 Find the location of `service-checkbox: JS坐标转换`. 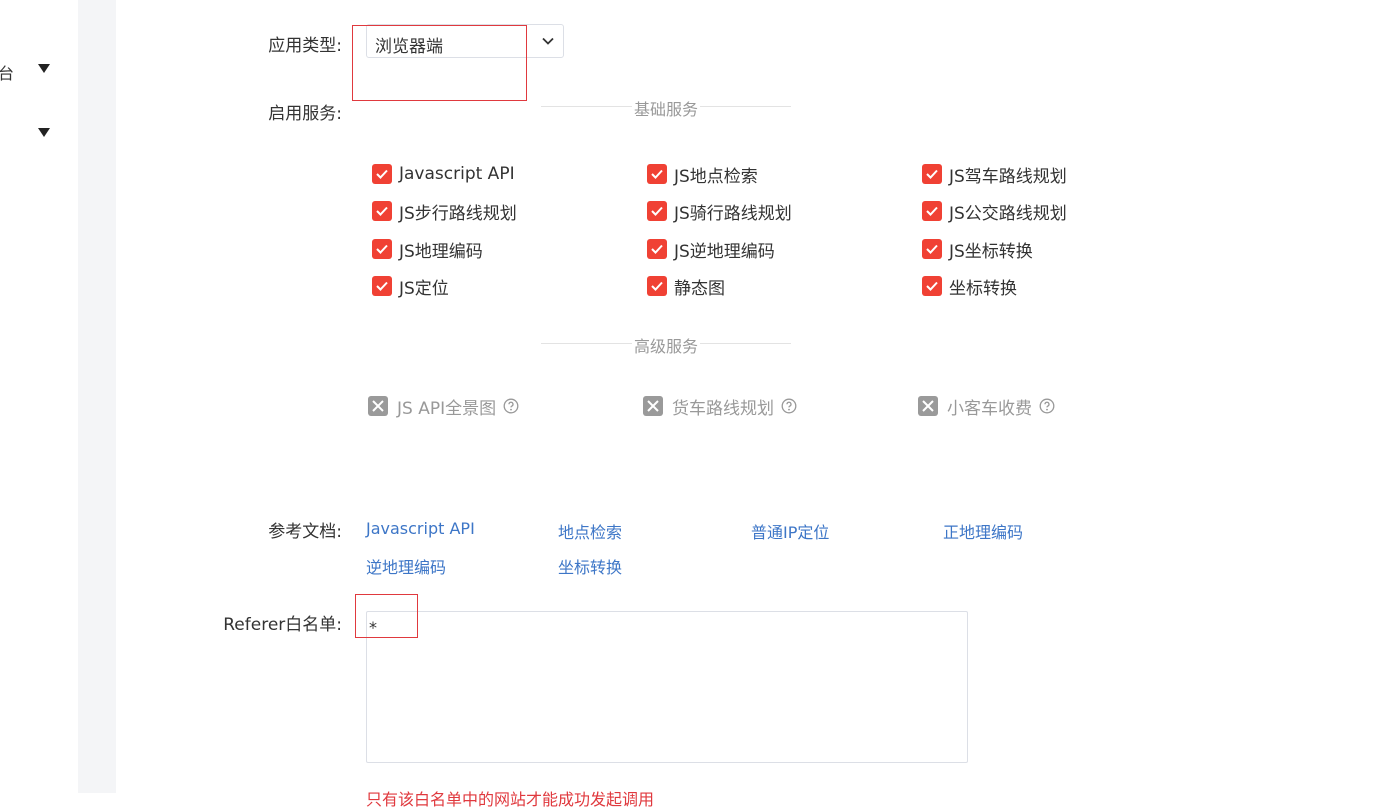

service-checkbox: JS坐标转换 is located at coordinates (977, 249).